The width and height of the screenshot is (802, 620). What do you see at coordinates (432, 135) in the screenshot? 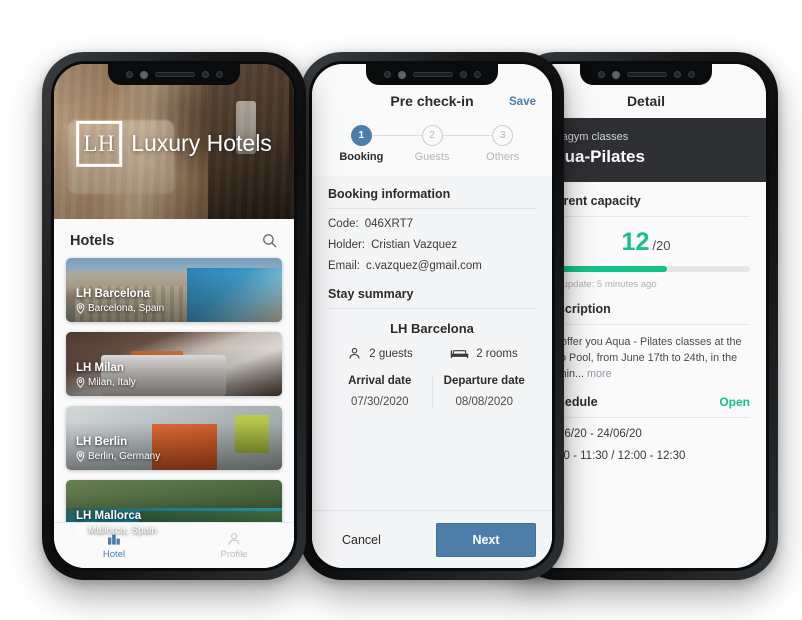
I see `step-number: 2` at bounding box center [432, 135].